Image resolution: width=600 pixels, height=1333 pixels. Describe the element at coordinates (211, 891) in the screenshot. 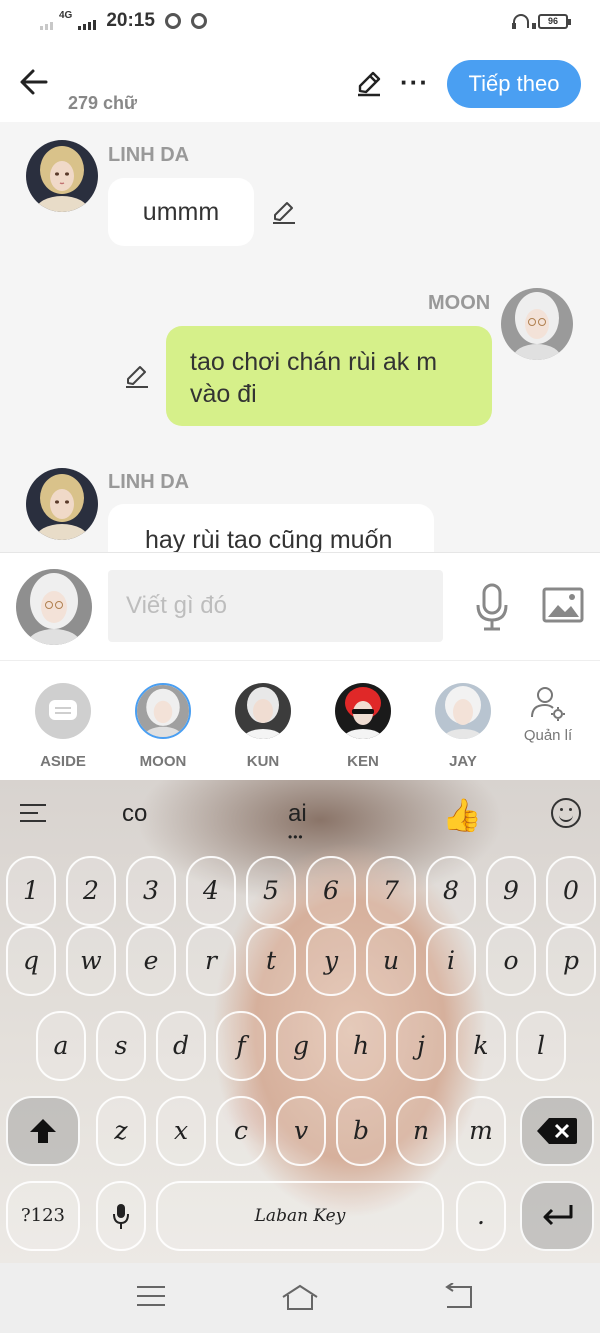

I see `key-4: 4` at that location.